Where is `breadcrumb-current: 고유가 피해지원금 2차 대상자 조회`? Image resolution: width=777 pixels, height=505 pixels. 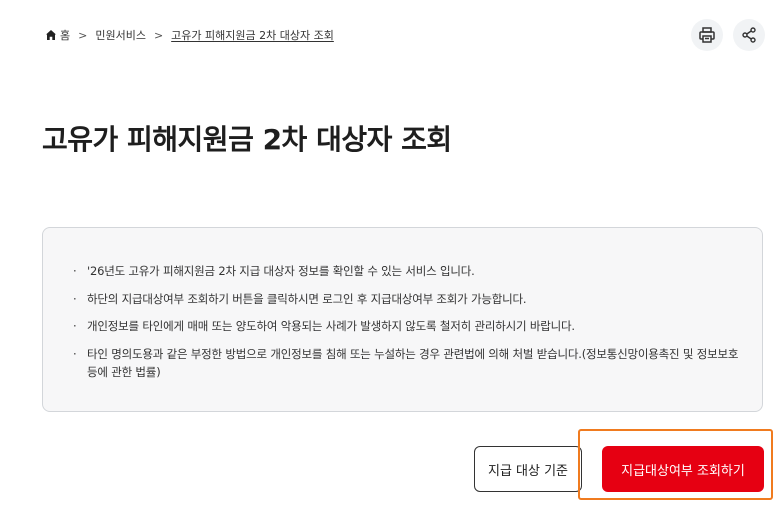
breadcrumb-current: 고유가 피해지원금 2차 대상자 조회 is located at coordinates (252, 35).